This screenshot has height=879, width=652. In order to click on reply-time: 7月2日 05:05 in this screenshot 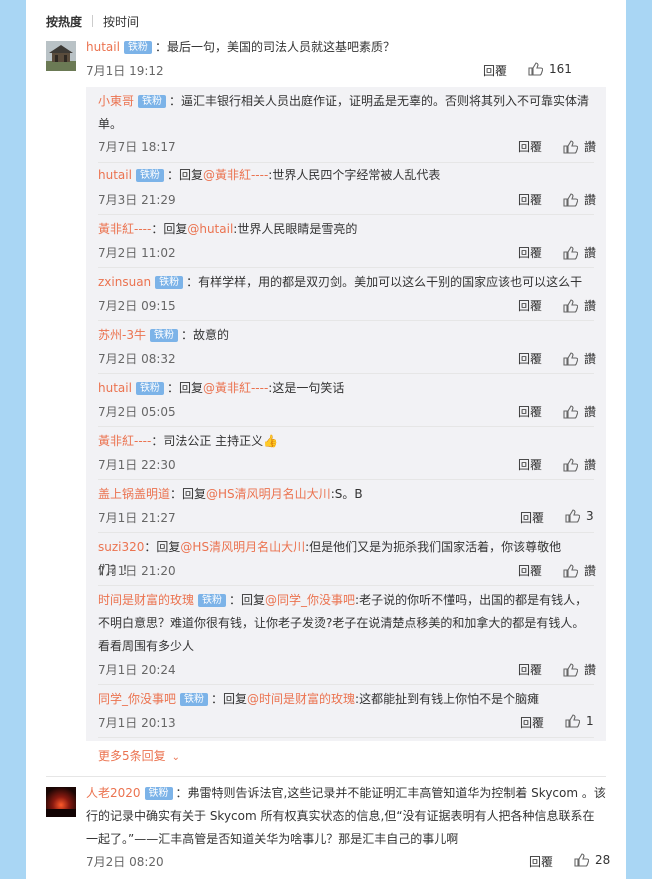, I will do `click(137, 412)`.